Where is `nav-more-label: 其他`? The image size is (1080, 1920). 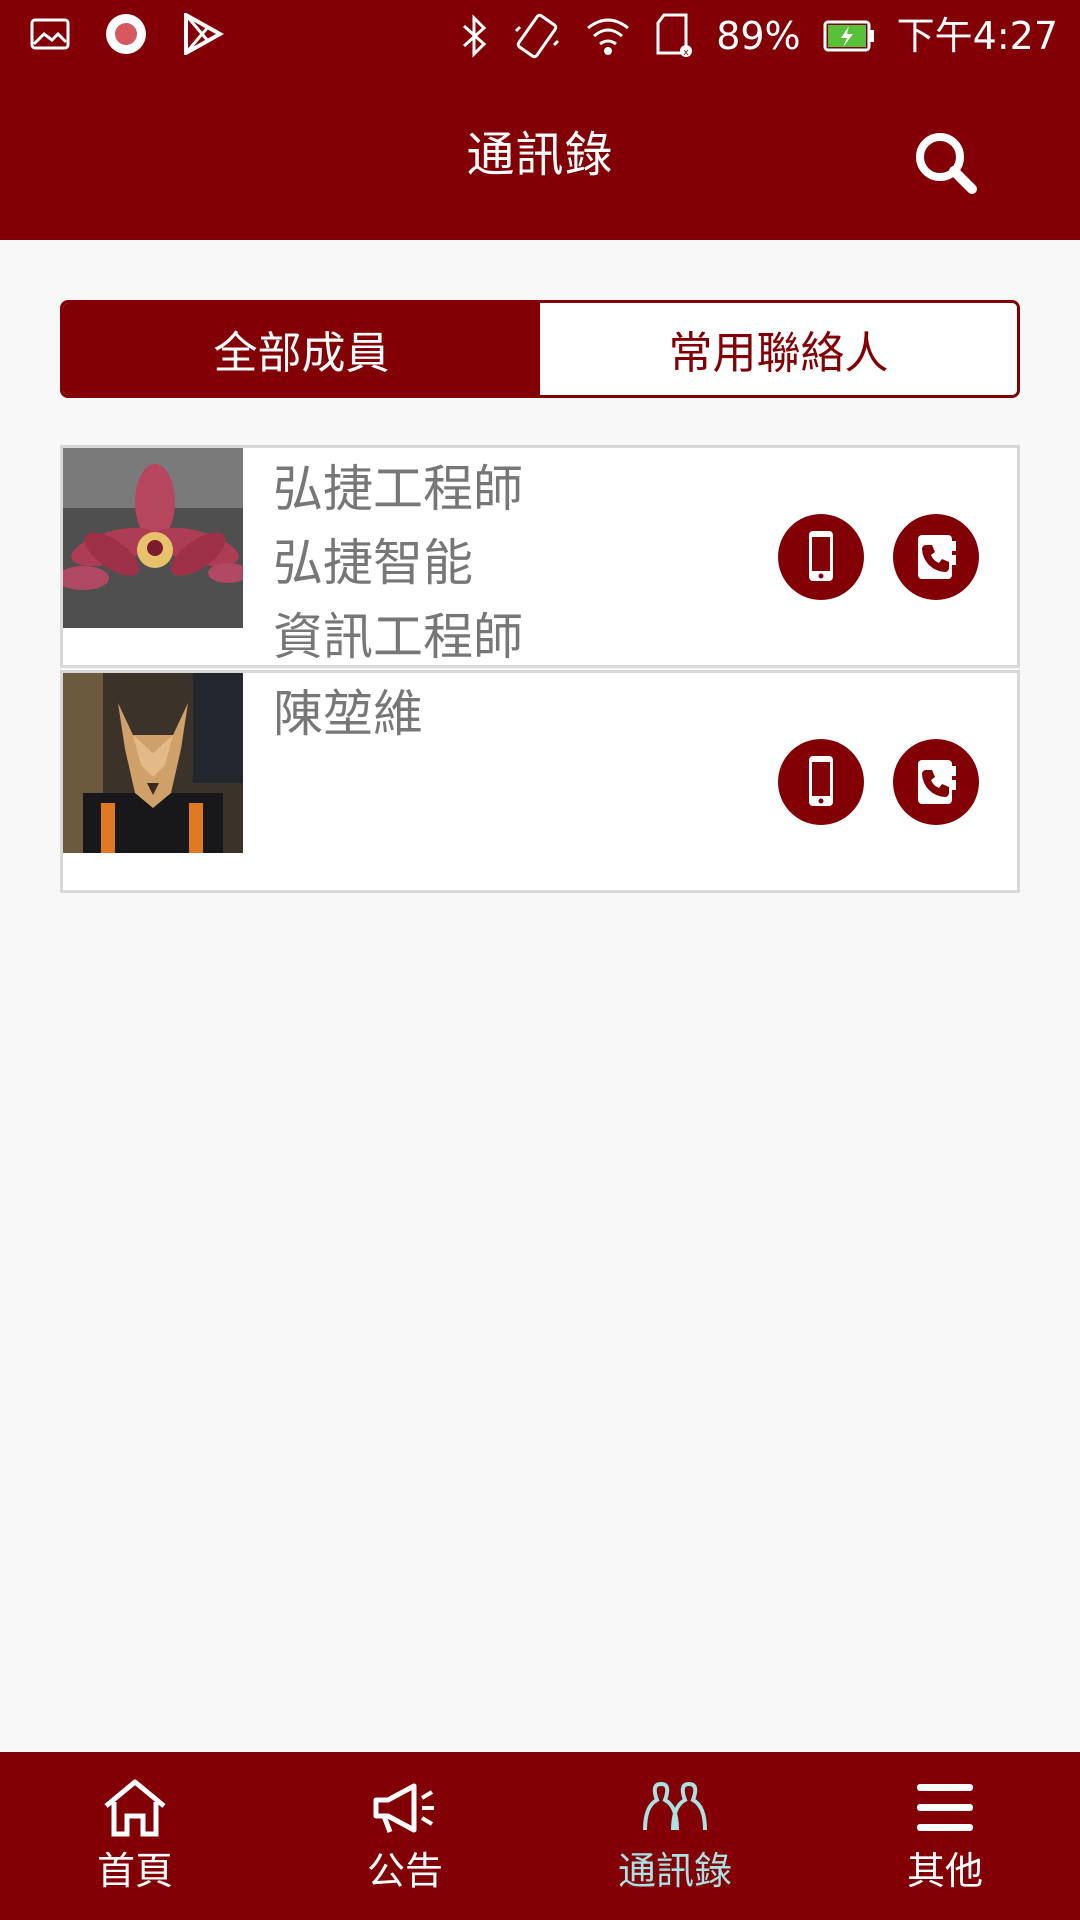
nav-more-label: 其他 is located at coordinates (944, 1870).